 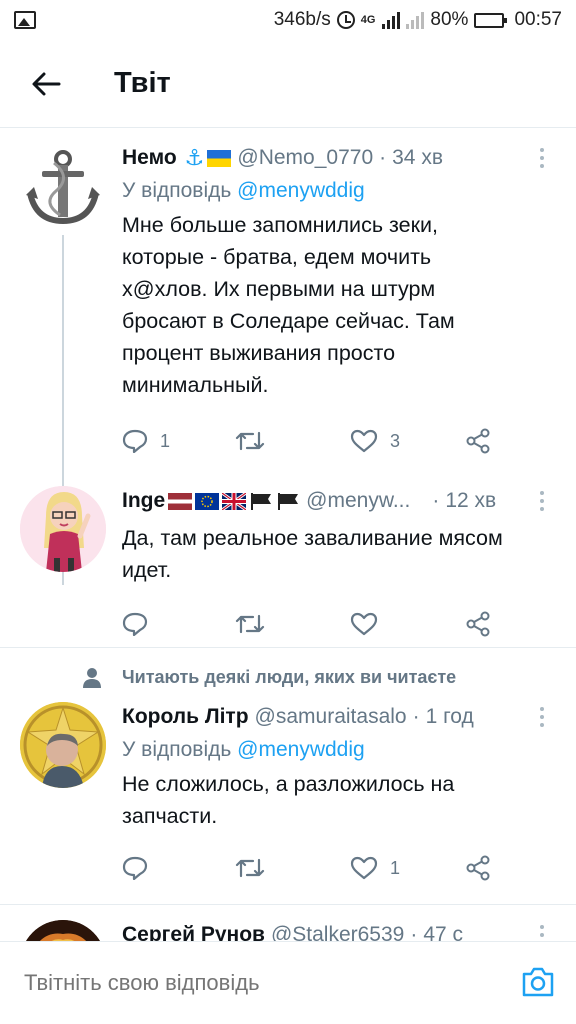 What do you see at coordinates (185, 717) in the screenshot?
I see `display-name: Король Літр` at bounding box center [185, 717].